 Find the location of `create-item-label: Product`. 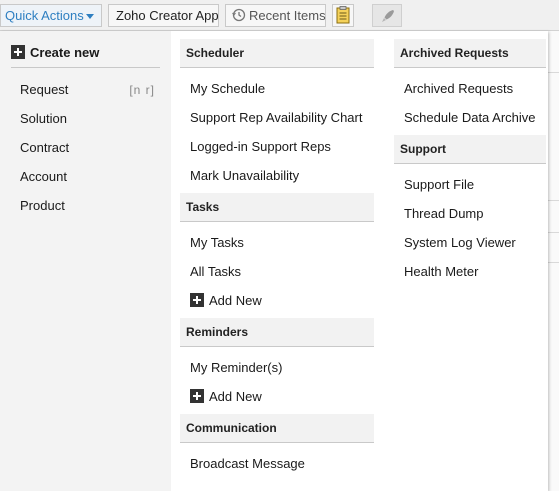

create-item-label: Product is located at coordinates (42, 205).